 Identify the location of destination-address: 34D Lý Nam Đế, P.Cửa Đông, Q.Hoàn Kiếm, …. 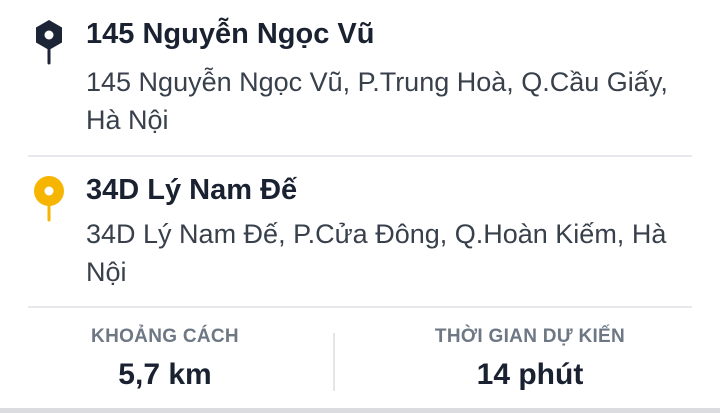
(376, 253).